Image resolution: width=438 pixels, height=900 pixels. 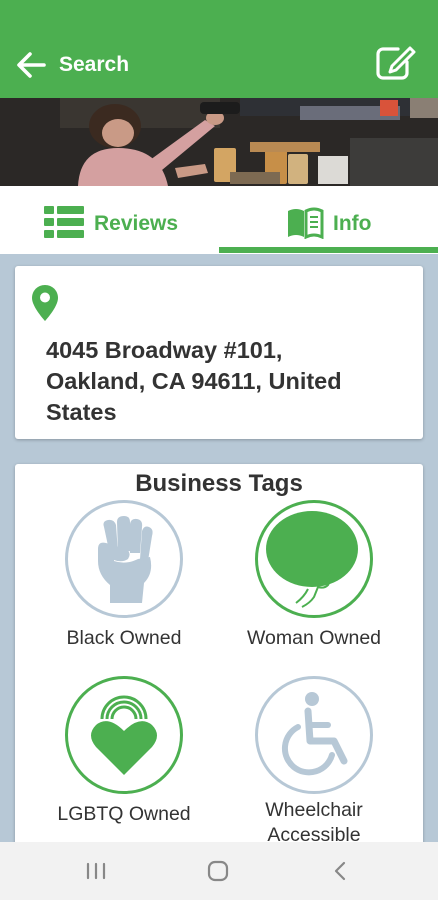 I want to click on tag-wheelchair-accessible-label: Wheelchair Accessible, so click(x=314, y=823).